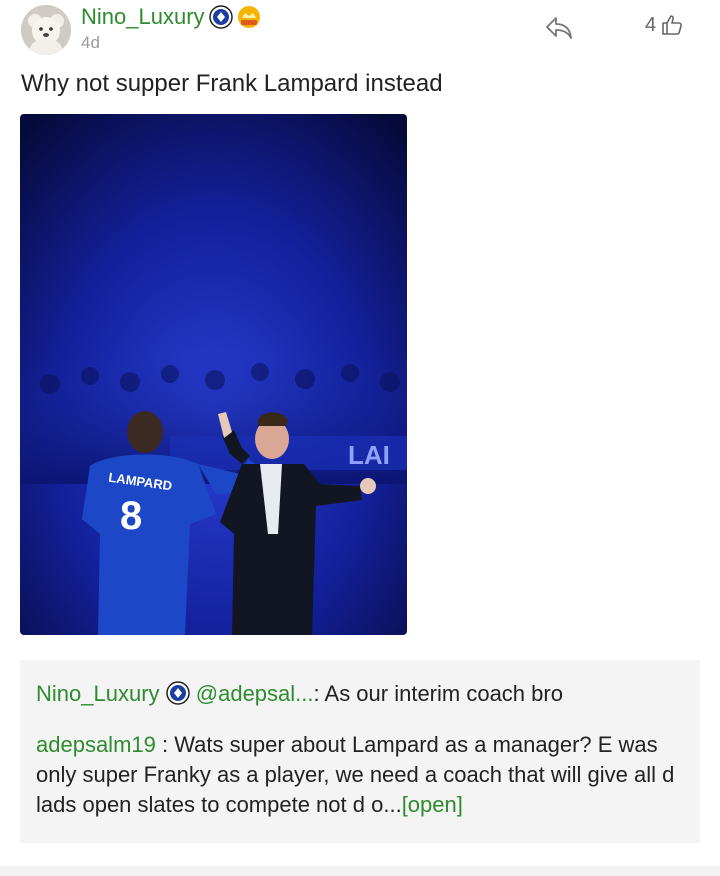  I want to click on avatar, so click(46, 30).